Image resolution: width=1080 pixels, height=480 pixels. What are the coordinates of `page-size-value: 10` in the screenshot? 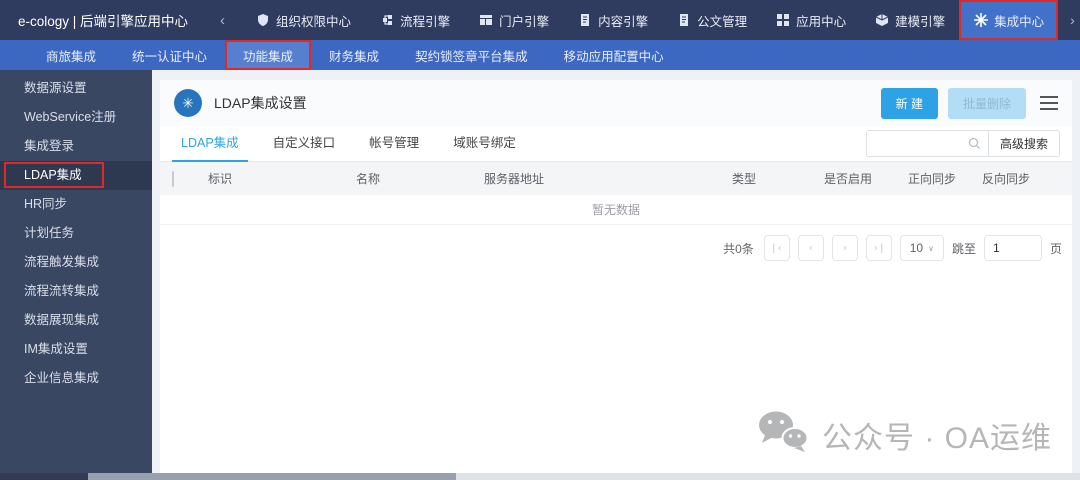 It's located at (916, 248).